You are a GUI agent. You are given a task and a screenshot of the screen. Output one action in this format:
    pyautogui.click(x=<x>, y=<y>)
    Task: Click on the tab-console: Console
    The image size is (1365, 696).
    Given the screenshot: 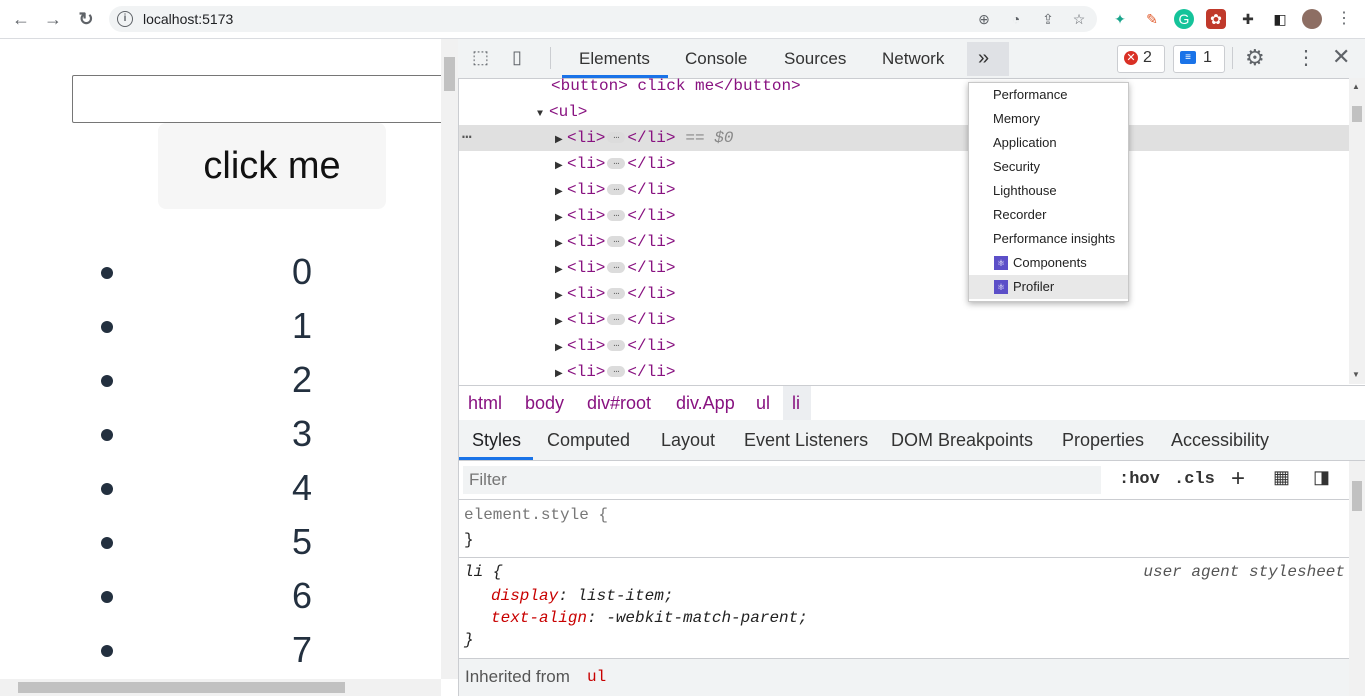 What is the action you would take?
    pyautogui.click(x=716, y=59)
    